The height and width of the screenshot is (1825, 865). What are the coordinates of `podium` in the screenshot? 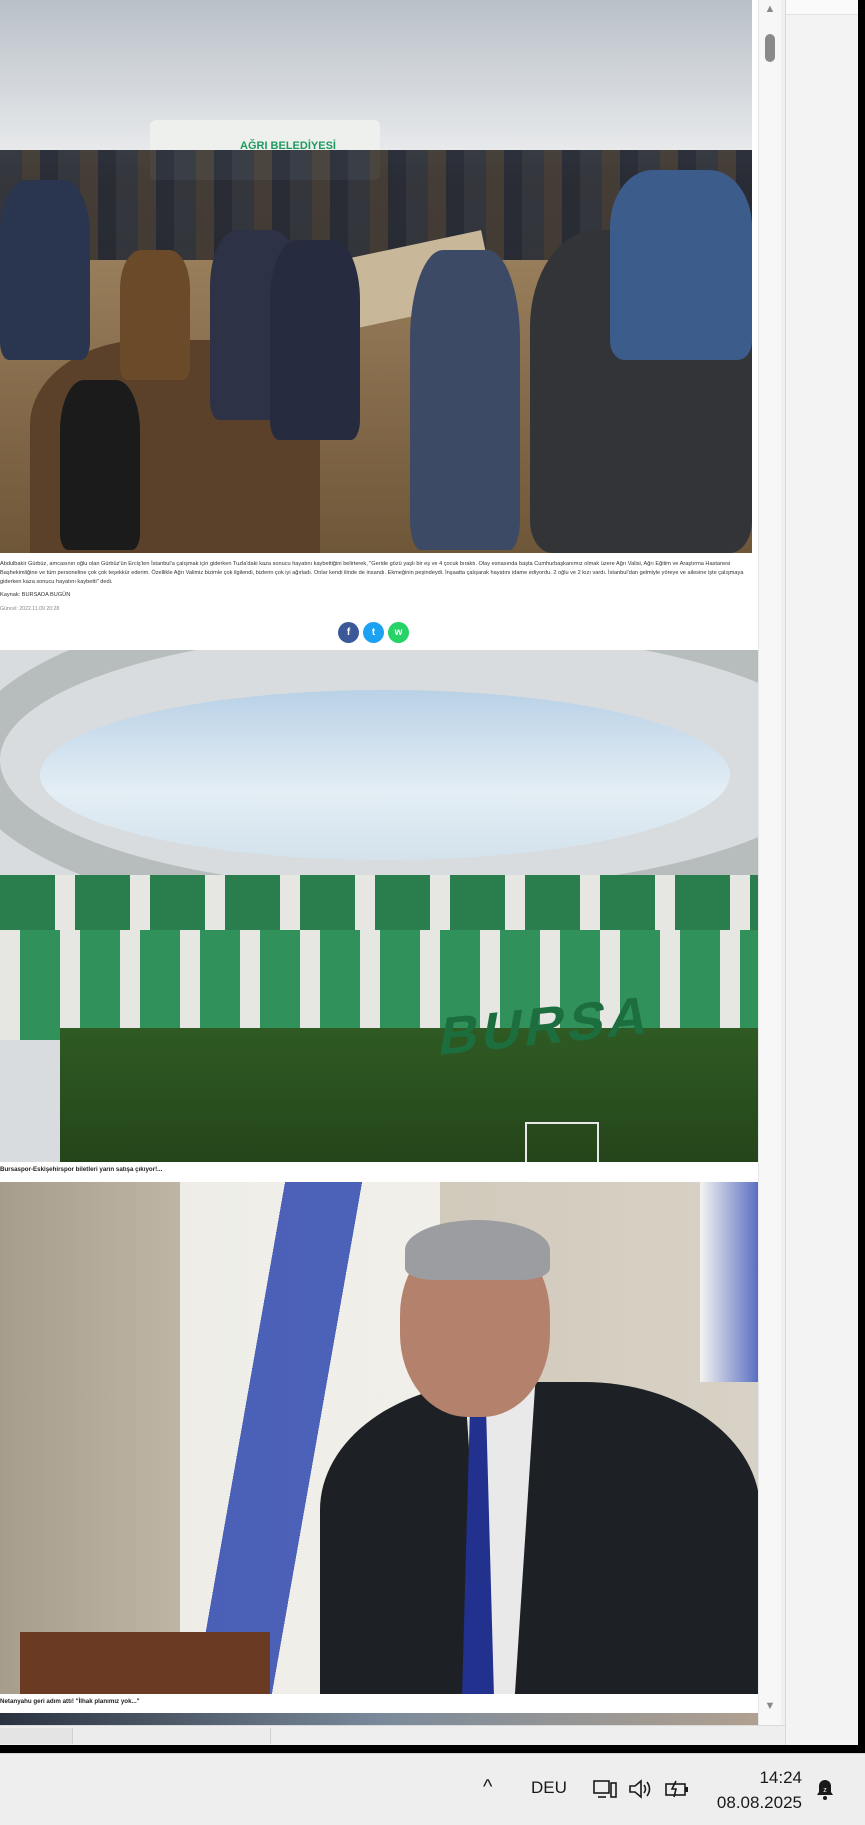 It's located at (145, 1663).